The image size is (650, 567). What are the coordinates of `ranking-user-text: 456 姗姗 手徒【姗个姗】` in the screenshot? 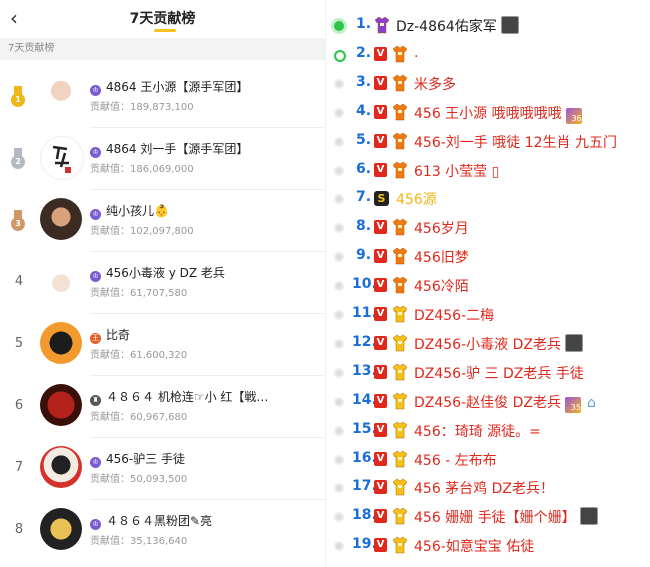 It's located at (495, 518).